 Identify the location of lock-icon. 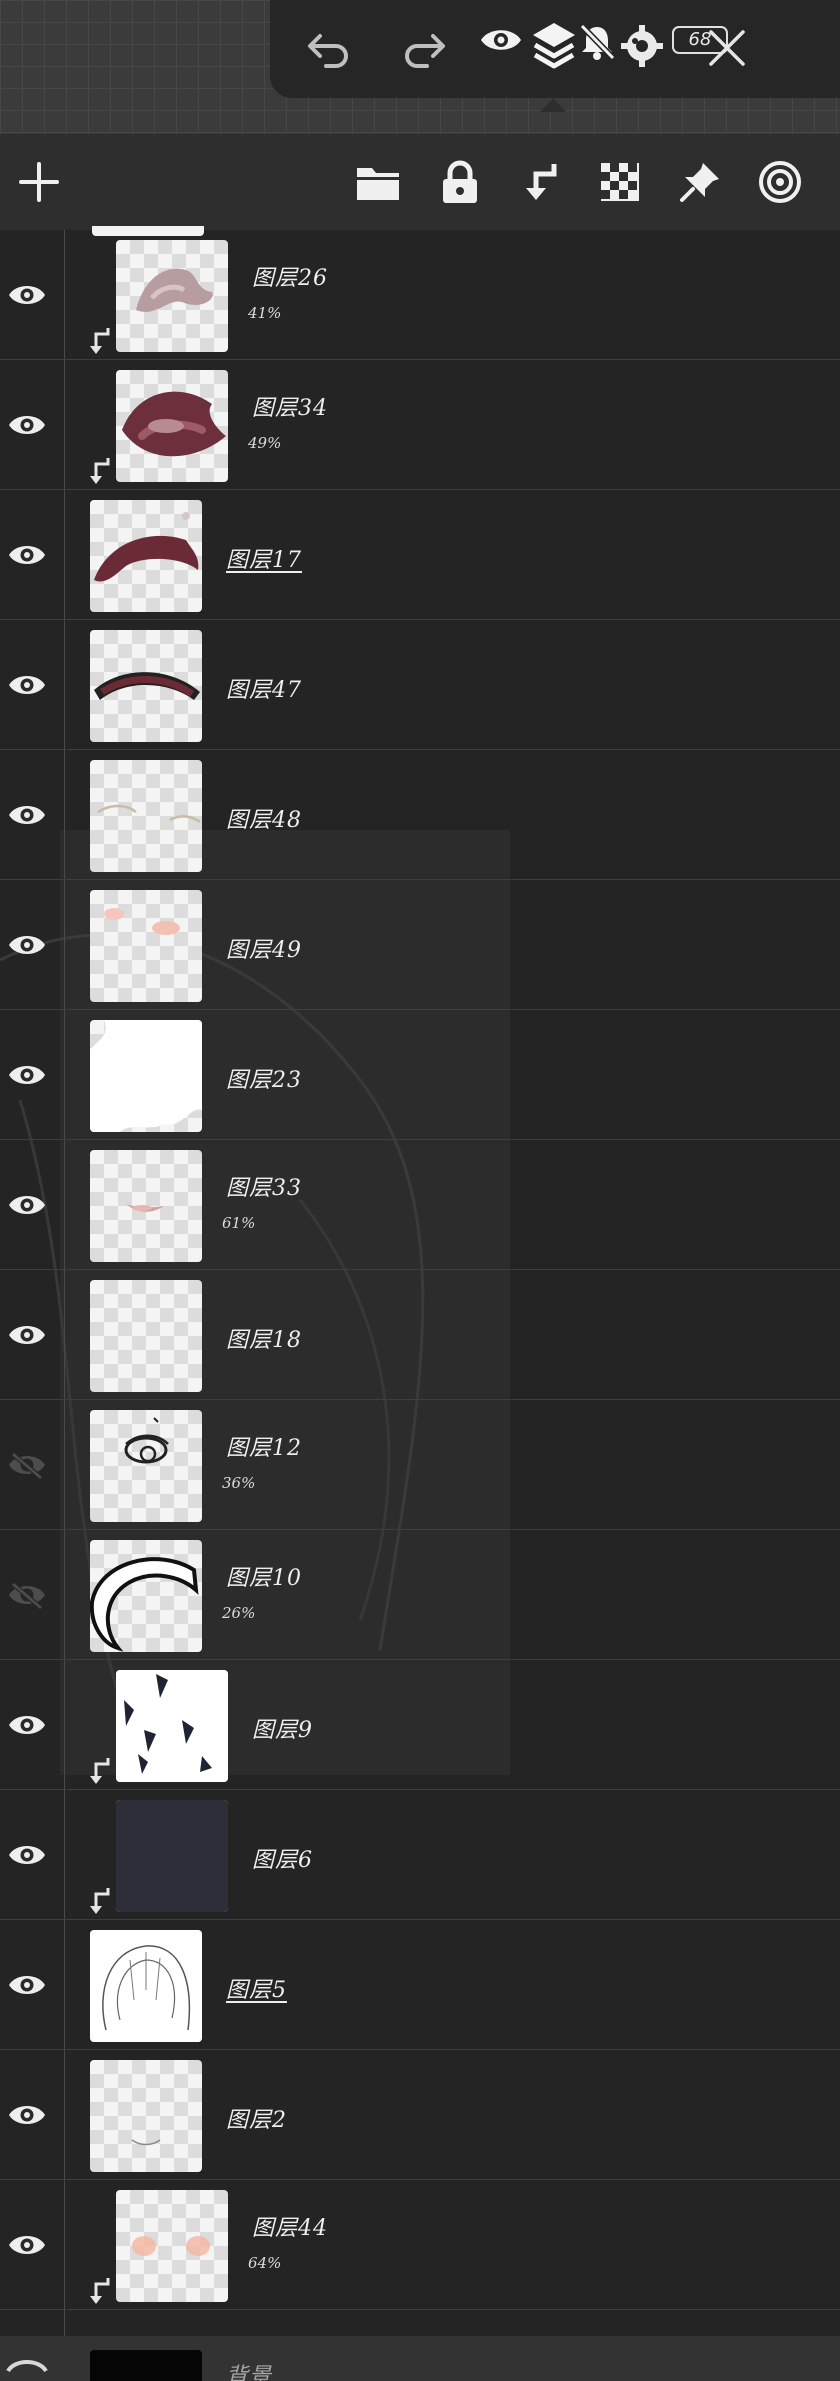
(460, 181).